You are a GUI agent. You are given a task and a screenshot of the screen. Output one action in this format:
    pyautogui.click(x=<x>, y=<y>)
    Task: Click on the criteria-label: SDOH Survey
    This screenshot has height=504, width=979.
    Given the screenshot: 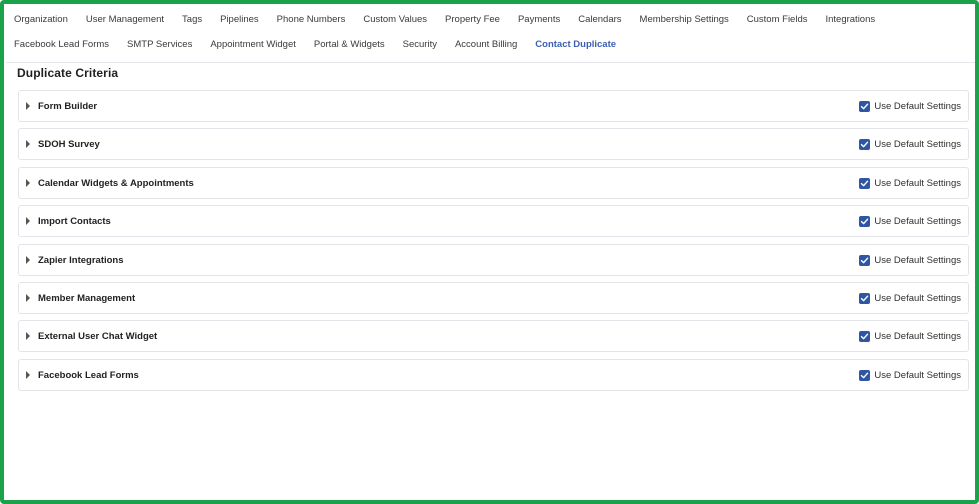 What is the action you would take?
    pyautogui.click(x=69, y=145)
    